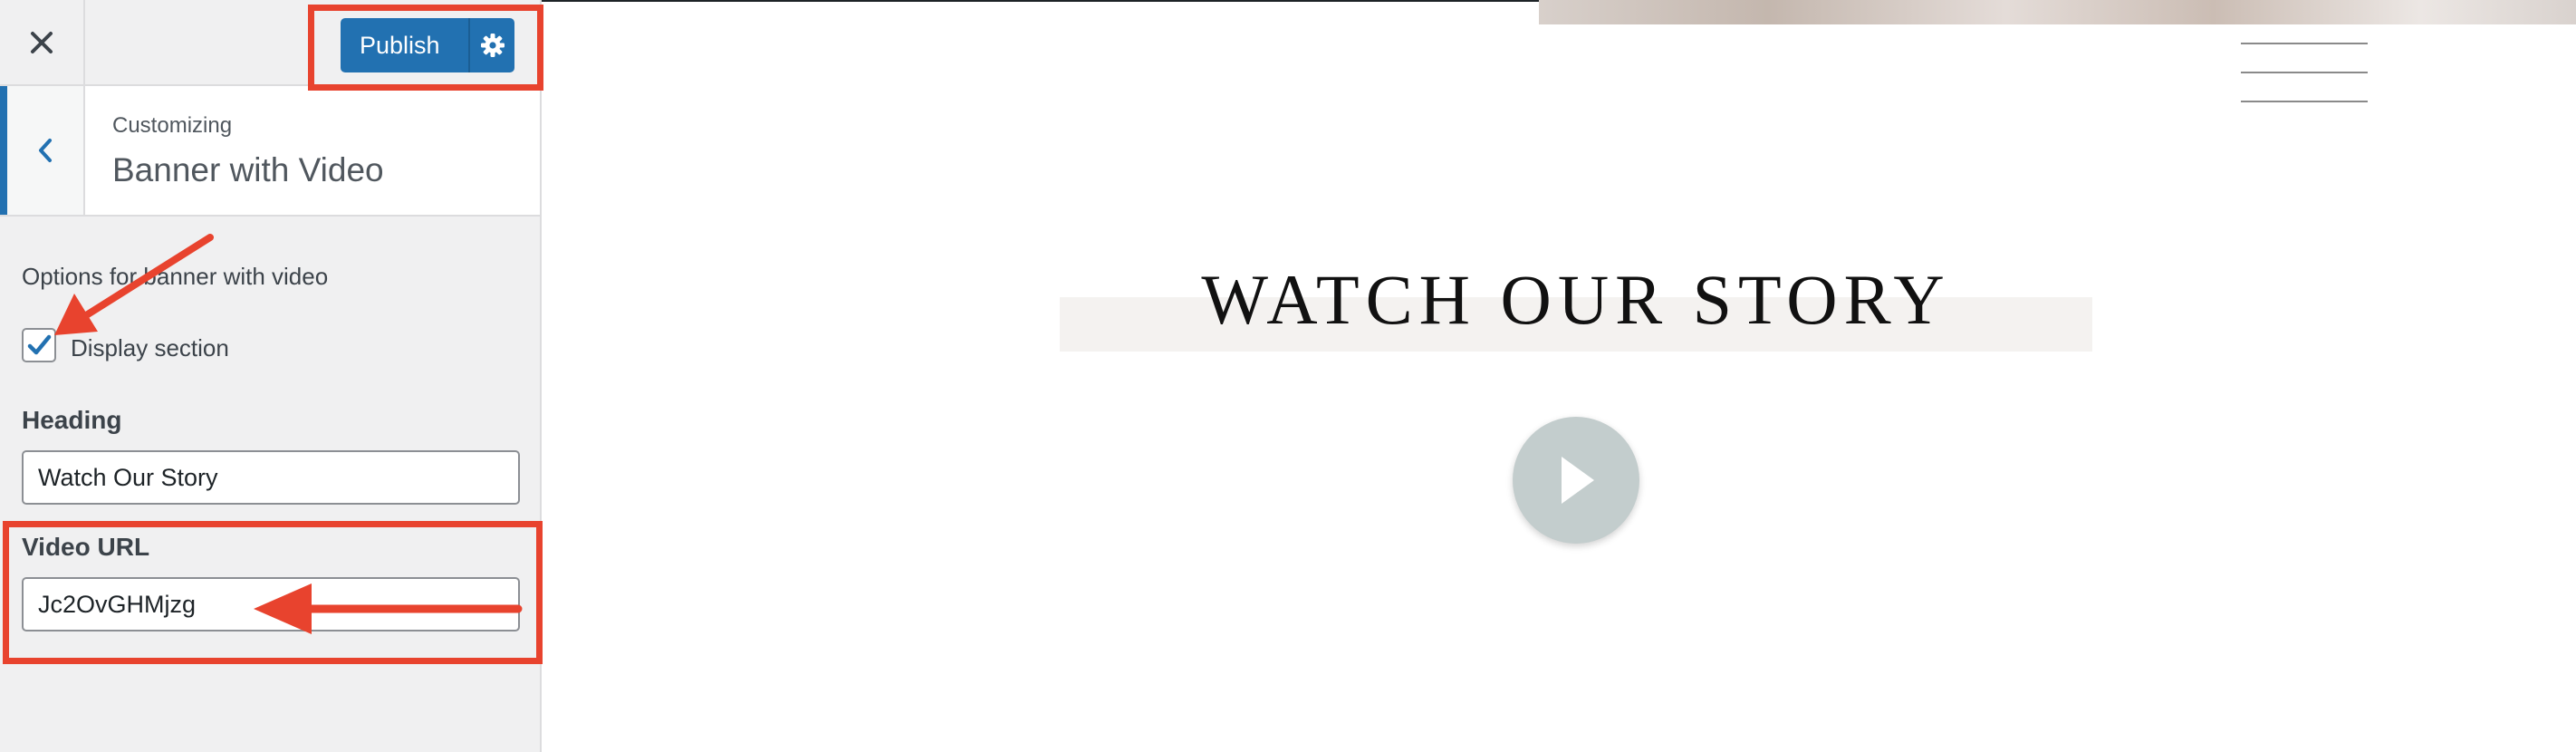  I want to click on video-url-input, so click(271, 604).